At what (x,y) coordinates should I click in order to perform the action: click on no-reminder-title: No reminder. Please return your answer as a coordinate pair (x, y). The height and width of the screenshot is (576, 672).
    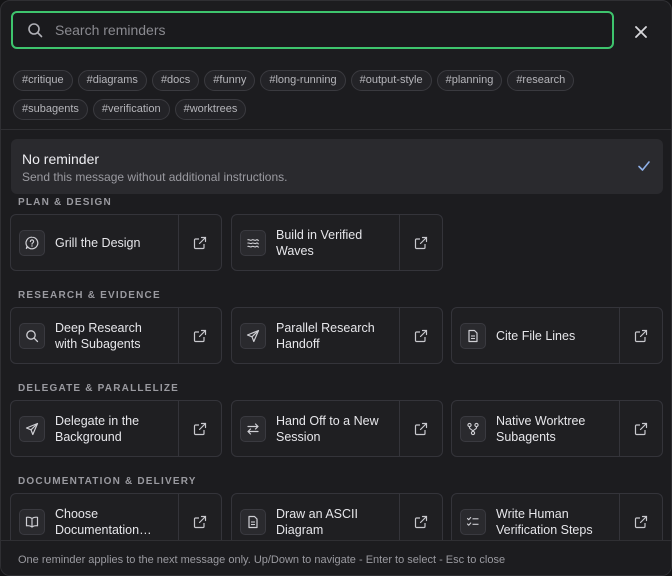
    Looking at the image, I should click on (61, 159).